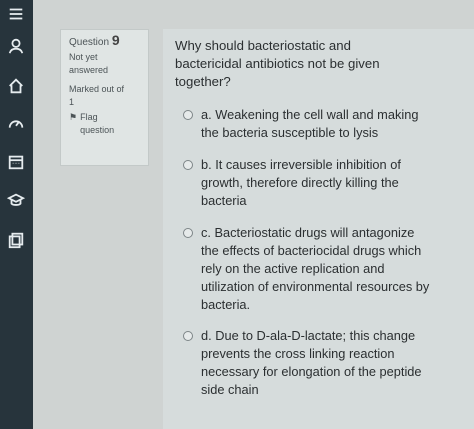 The image size is (474, 429). I want to click on user-circle-icon, so click(16, 46).